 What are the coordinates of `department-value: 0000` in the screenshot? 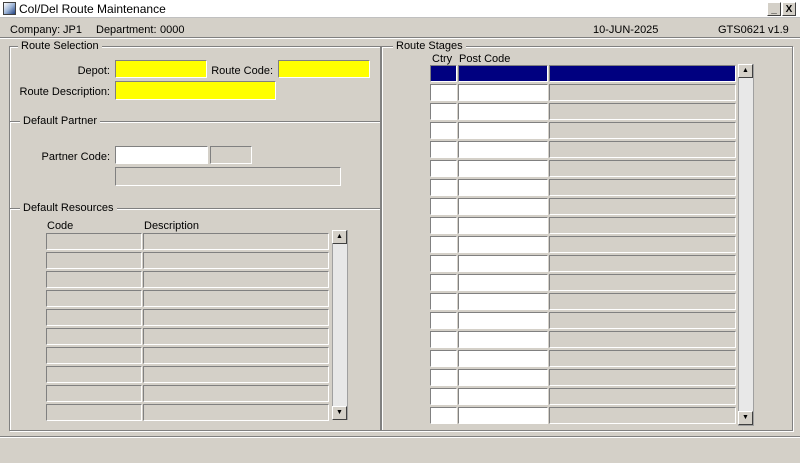 It's located at (172, 30).